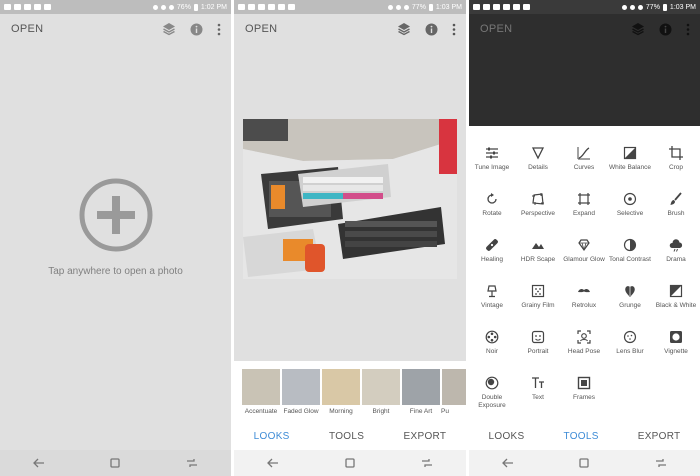 The height and width of the screenshot is (476, 700). Describe the element at coordinates (421, 411) in the screenshot. I see `look-label: Fine Art` at that location.